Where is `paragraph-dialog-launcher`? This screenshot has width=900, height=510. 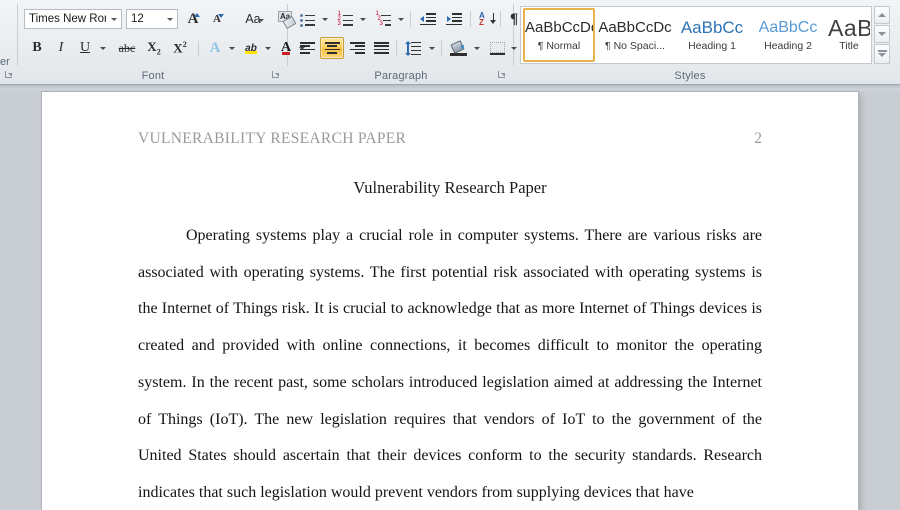 paragraph-dialog-launcher is located at coordinates (502, 75).